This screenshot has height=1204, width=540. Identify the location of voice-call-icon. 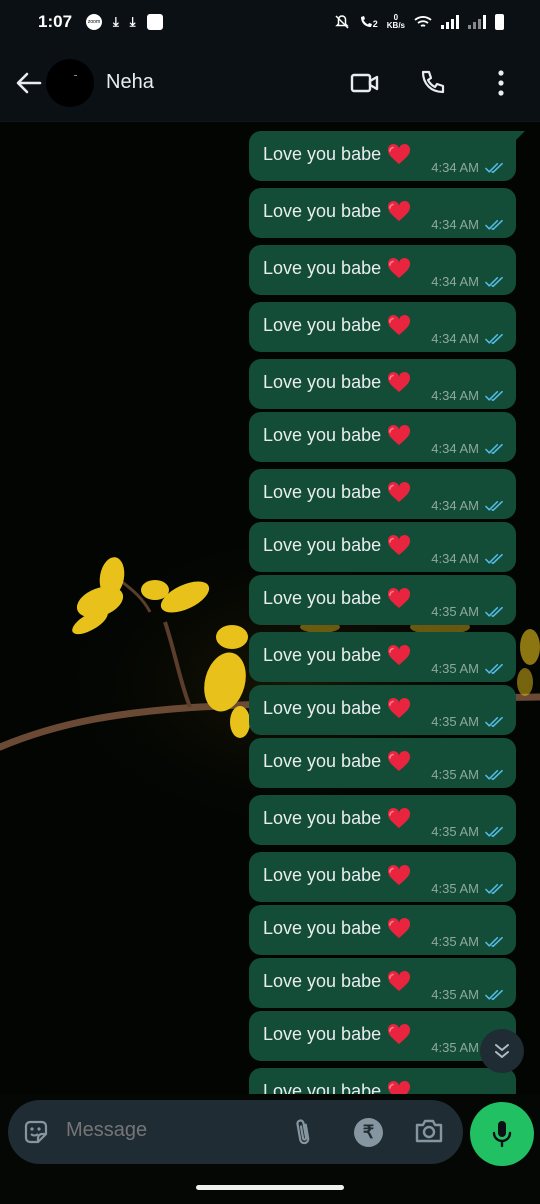
(433, 81).